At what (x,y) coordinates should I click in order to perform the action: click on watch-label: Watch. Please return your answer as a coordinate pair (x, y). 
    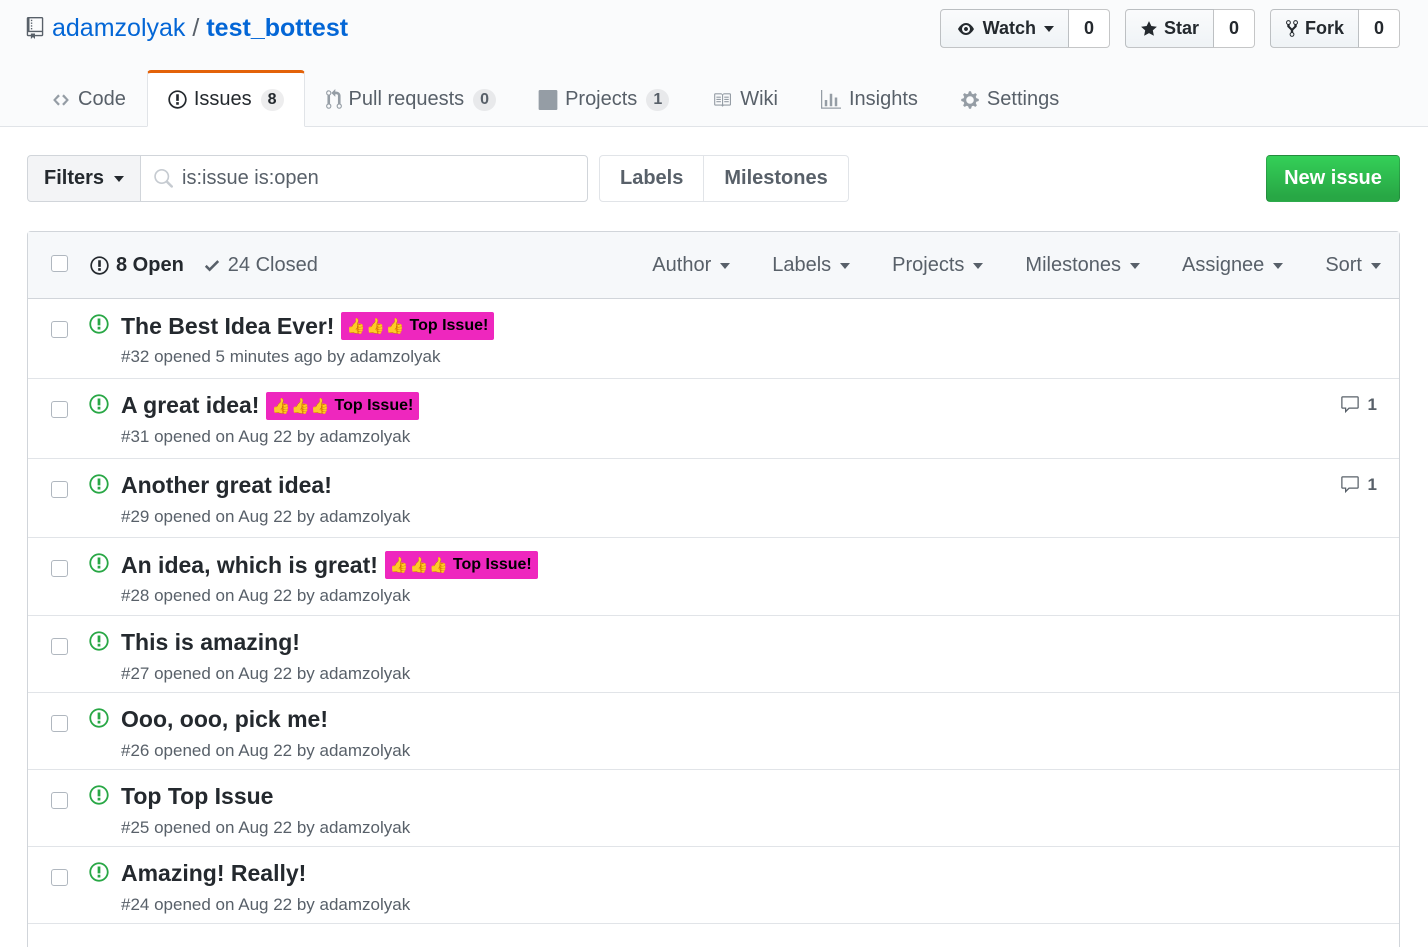
    Looking at the image, I should click on (1009, 28).